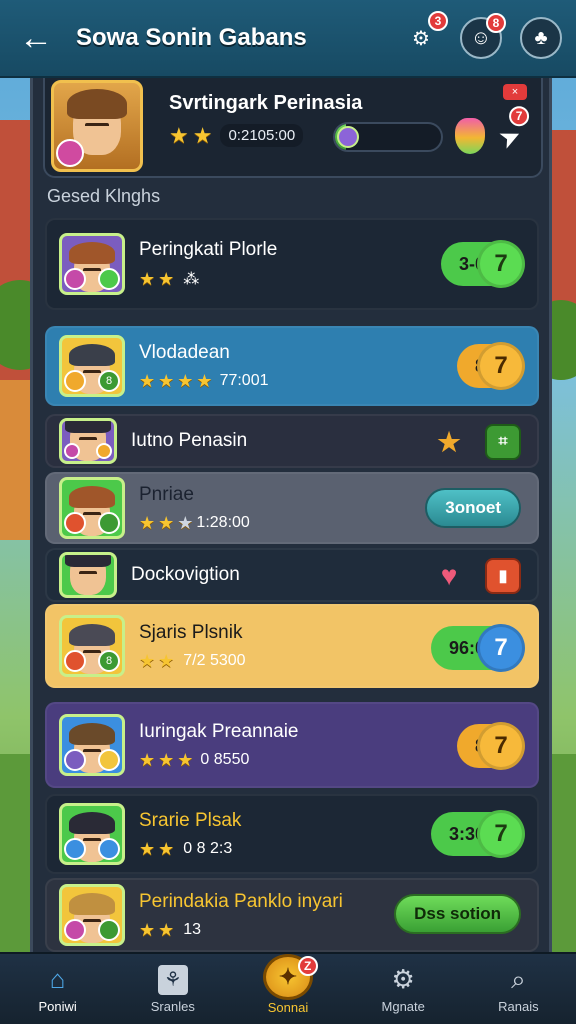  What do you see at coordinates (244, 380) in the screenshot?
I see `row-extra: 77:001` at bounding box center [244, 380].